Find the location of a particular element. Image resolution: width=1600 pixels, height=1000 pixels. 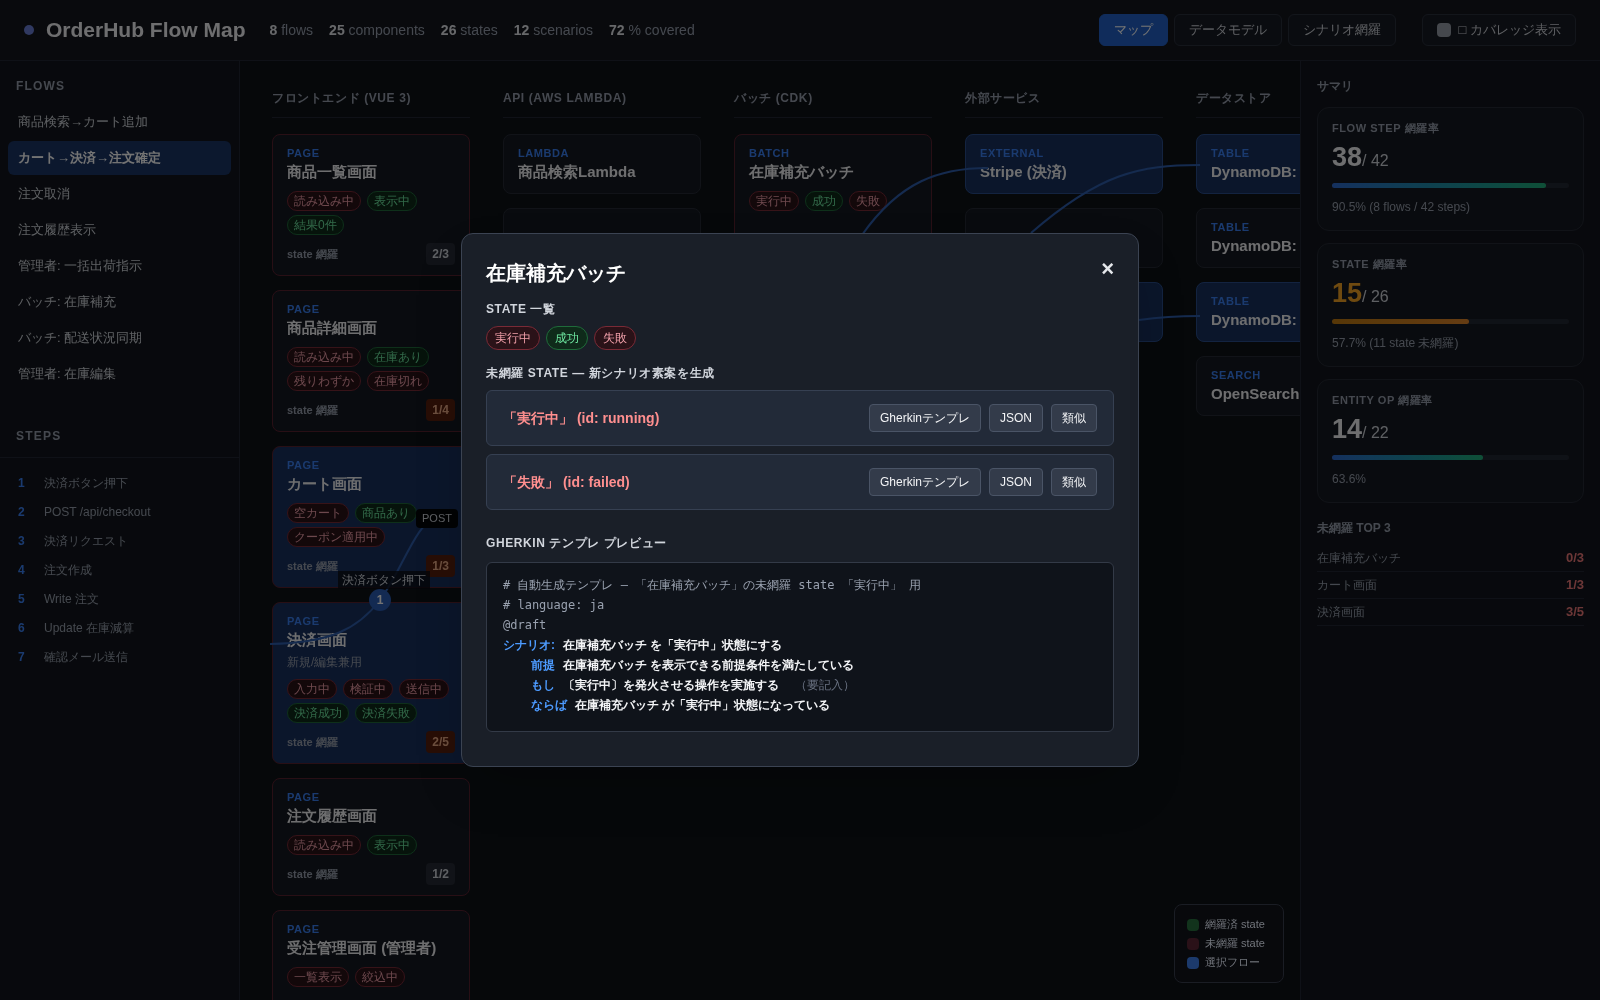

card-kind-label: BATCH is located at coordinates (769, 153).